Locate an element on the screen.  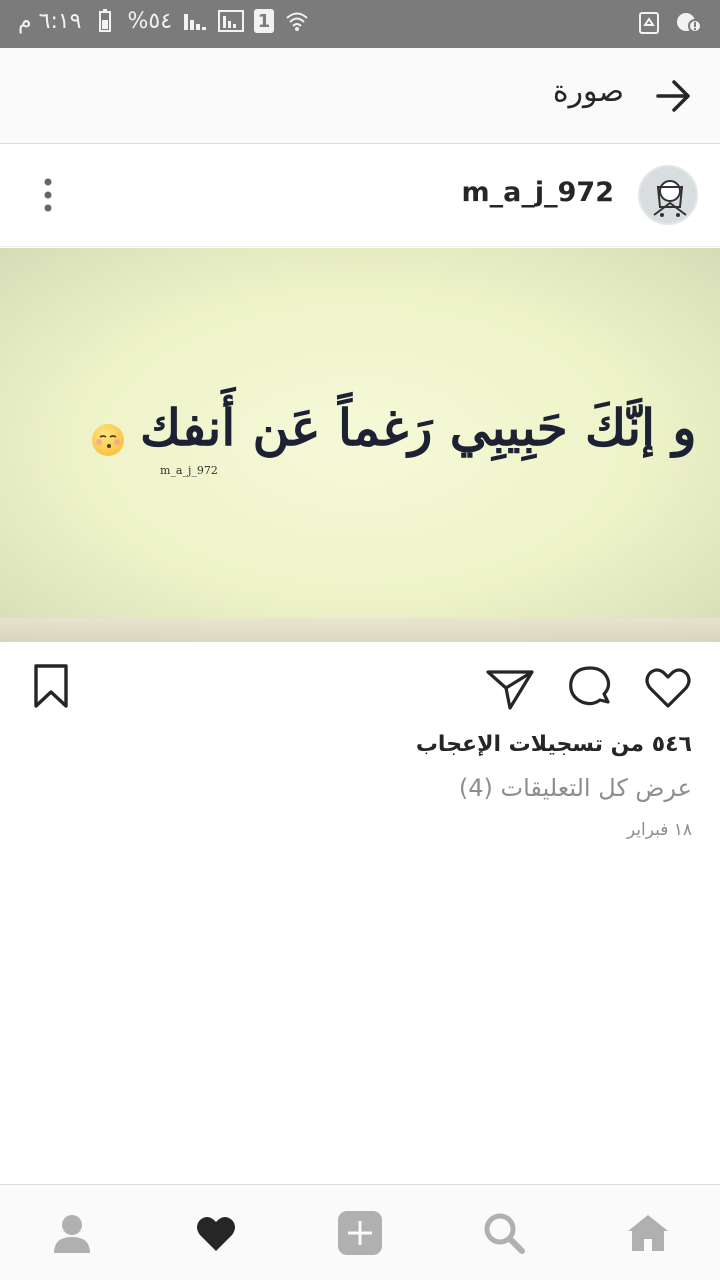
comment-button is located at coordinates (590, 688).